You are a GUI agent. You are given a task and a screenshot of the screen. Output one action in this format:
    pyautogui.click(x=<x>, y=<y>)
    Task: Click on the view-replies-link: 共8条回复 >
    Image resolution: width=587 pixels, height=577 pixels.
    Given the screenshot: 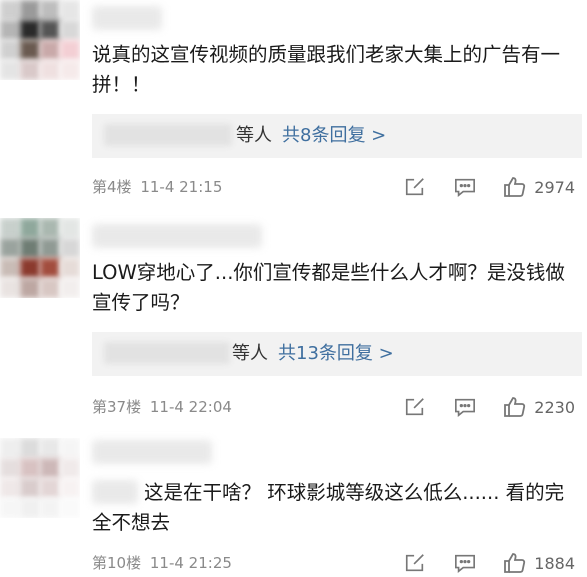 What is the action you would take?
    pyautogui.click(x=334, y=135)
    